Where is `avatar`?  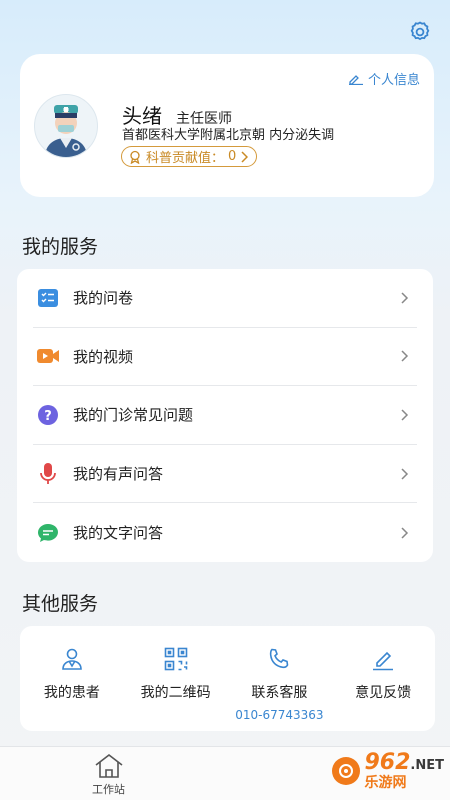 avatar is located at coordinates (66, 126).